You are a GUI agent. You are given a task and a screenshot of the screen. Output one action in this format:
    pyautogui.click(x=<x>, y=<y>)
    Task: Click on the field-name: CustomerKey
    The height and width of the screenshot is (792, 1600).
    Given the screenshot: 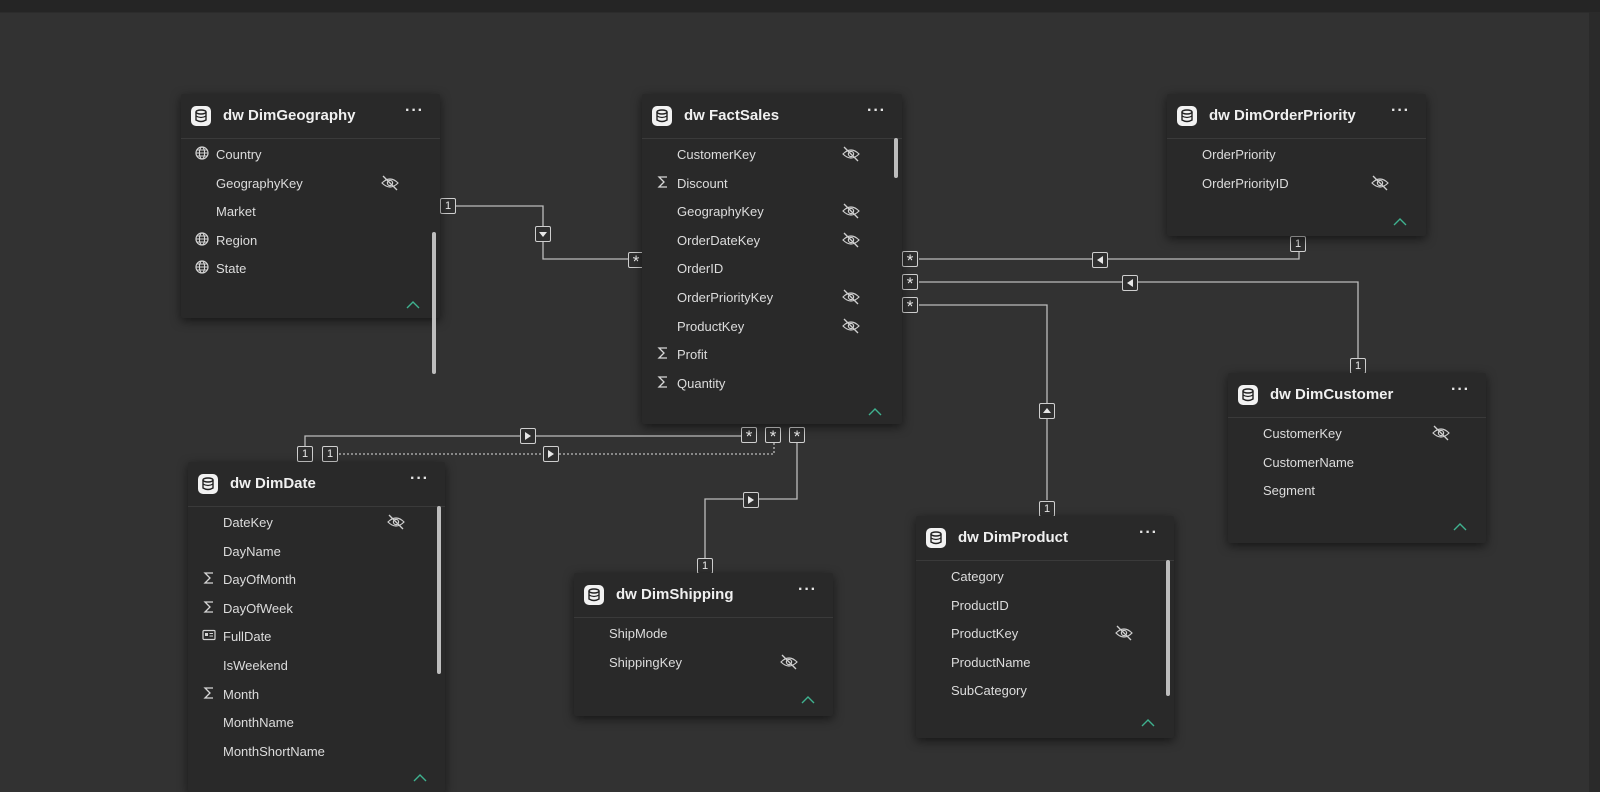 What is the action you would take?
    pyautogui.click(x=716, y=154)
    